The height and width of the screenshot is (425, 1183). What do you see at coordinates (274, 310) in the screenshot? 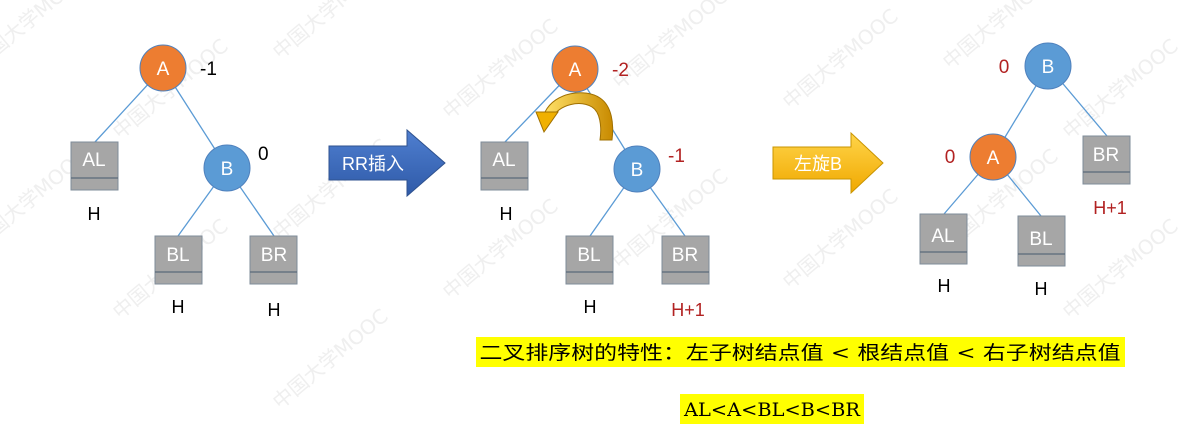
I see `subtree-br-height: H` at bounding box center [274, 310].